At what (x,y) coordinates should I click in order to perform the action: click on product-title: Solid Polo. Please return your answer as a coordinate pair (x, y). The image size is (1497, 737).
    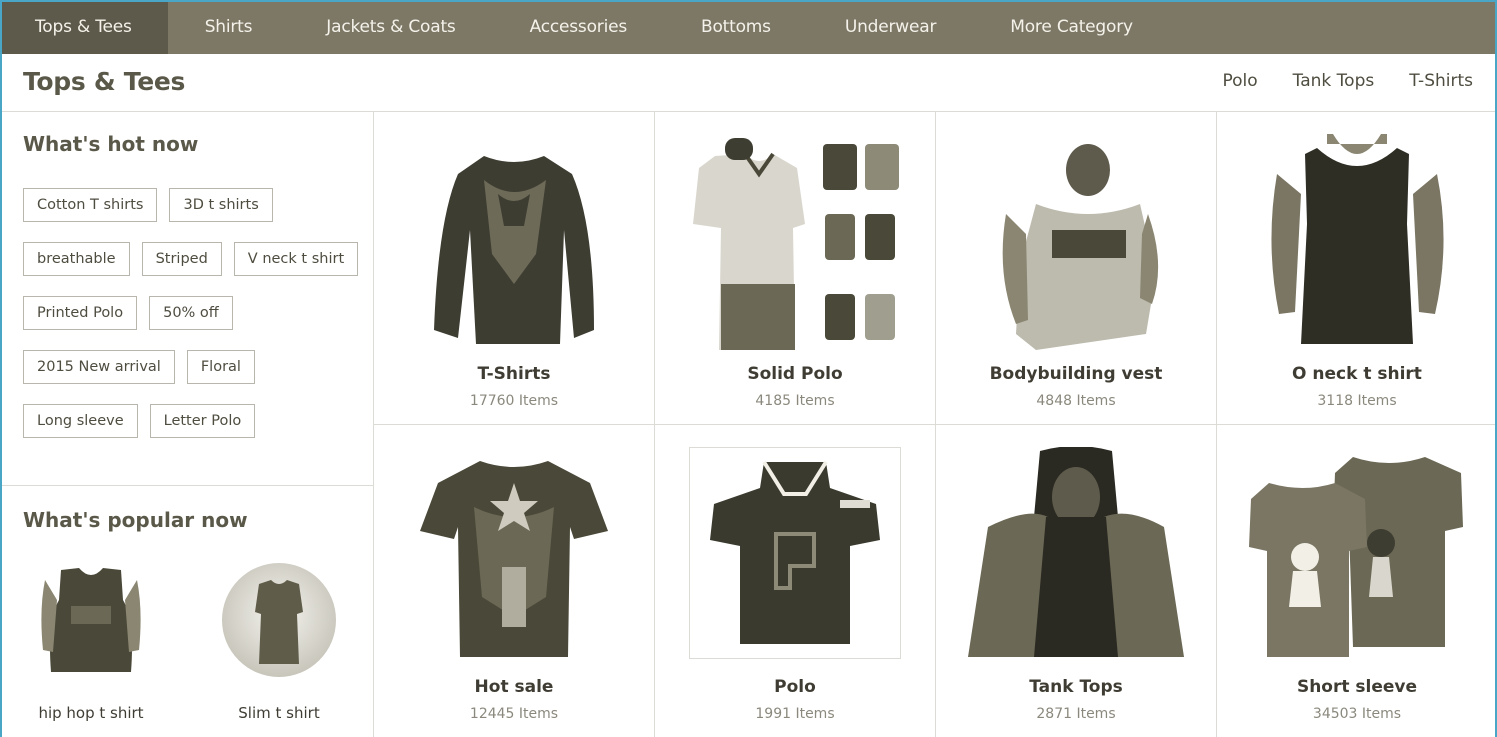
    Looking at the image, I should click on (795, 374).